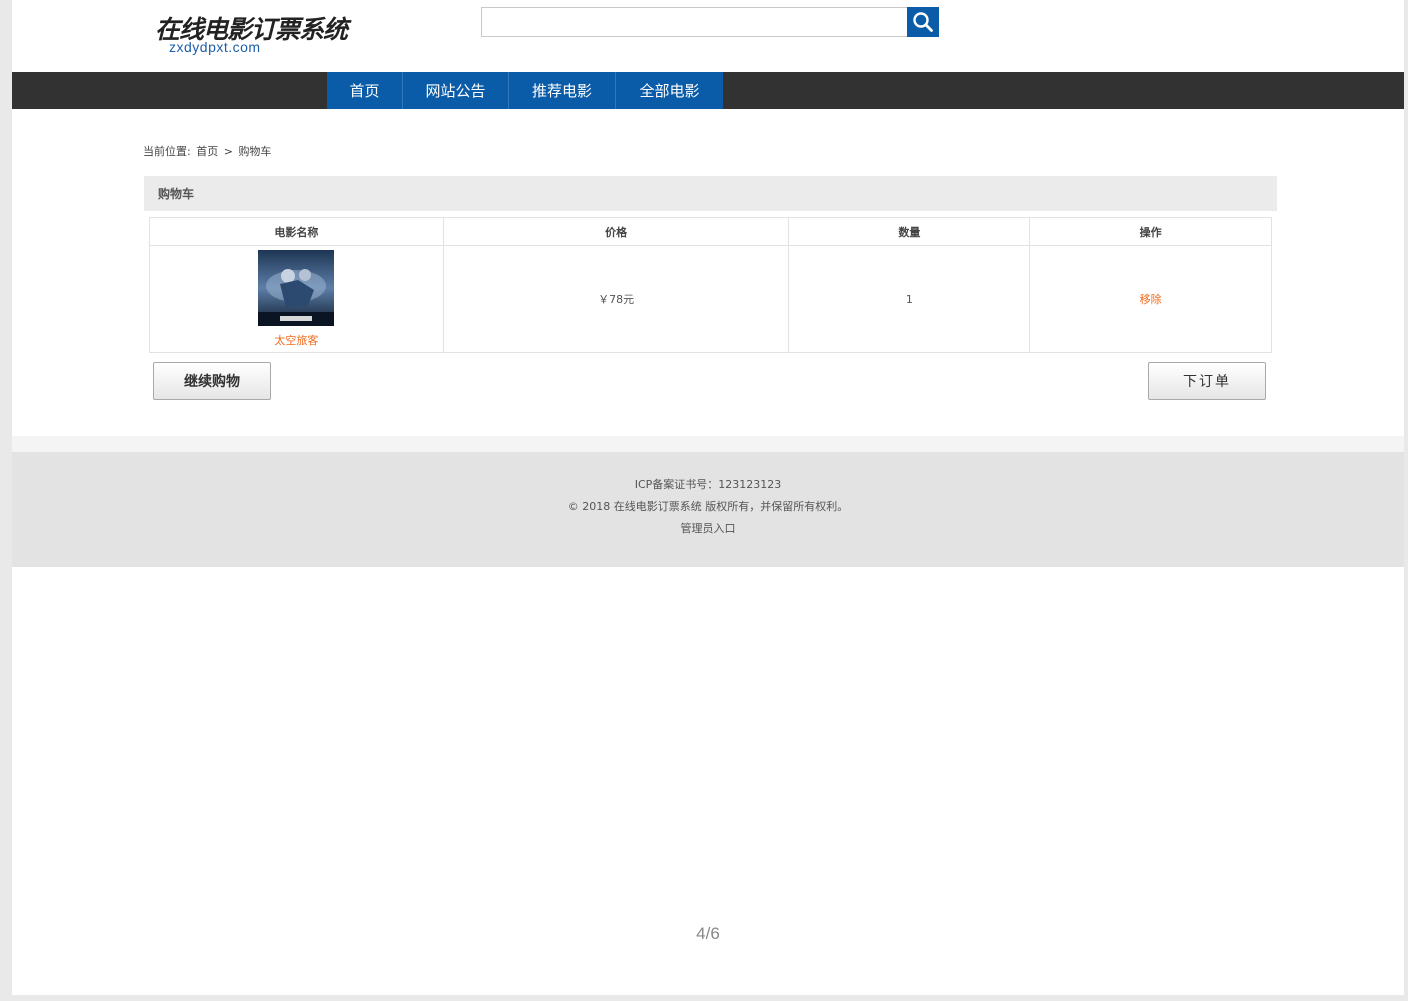 The width and height of the screenshot is (1408, 1001). Describe the element at coordinates (708, 933) in the screenshot. I see `page-indicator: 4/6` at that location.